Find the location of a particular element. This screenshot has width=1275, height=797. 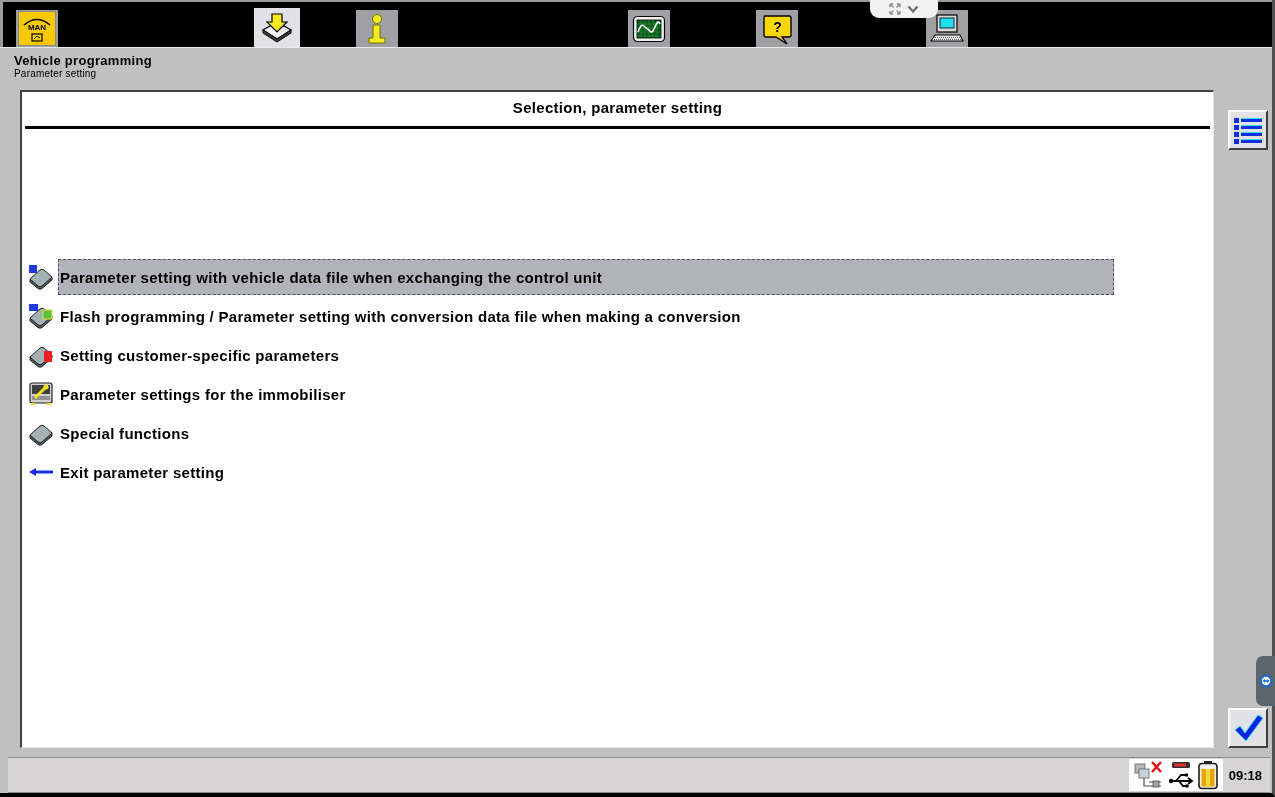

truck-wrench-icon is located at coordinates (41, 394).